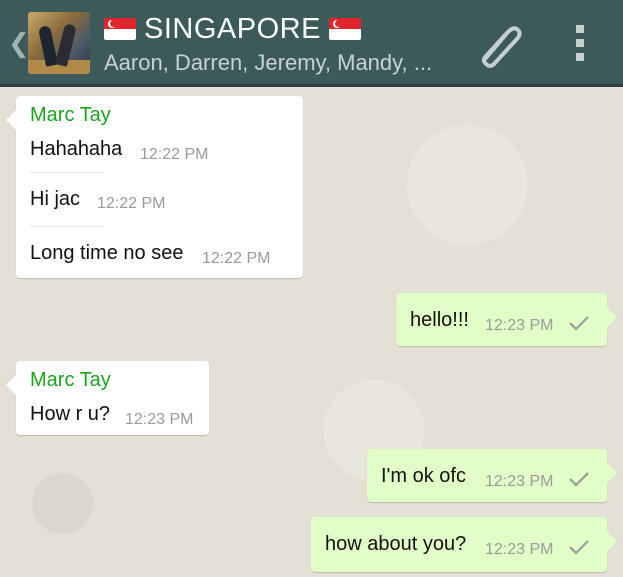  I want to click on group-title: SINGAPORE, so click(232, 29).